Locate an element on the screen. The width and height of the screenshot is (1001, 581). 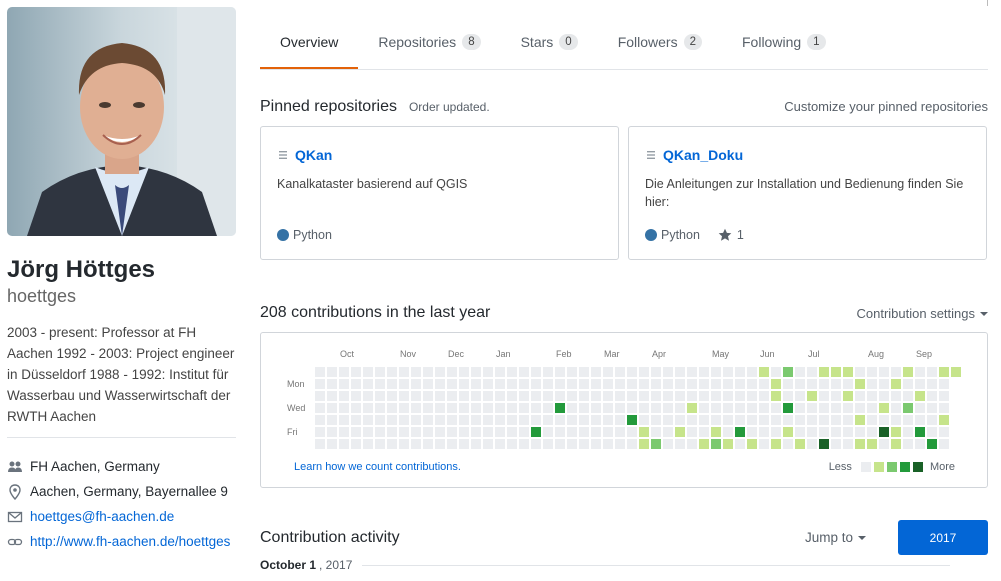
tab-following: Following 1 is located at coordinates (784, 41).